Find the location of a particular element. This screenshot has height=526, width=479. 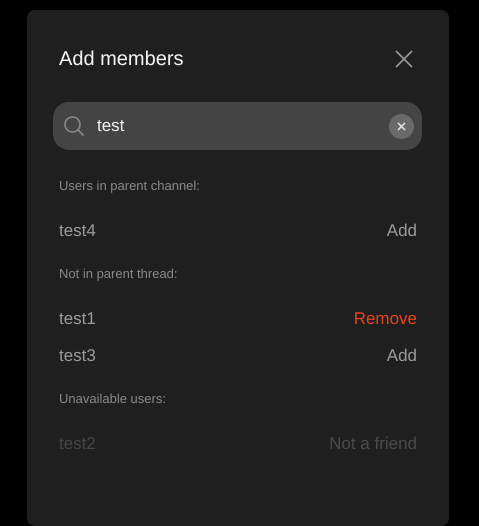

clear-icon is located at coordinates (401, 126).